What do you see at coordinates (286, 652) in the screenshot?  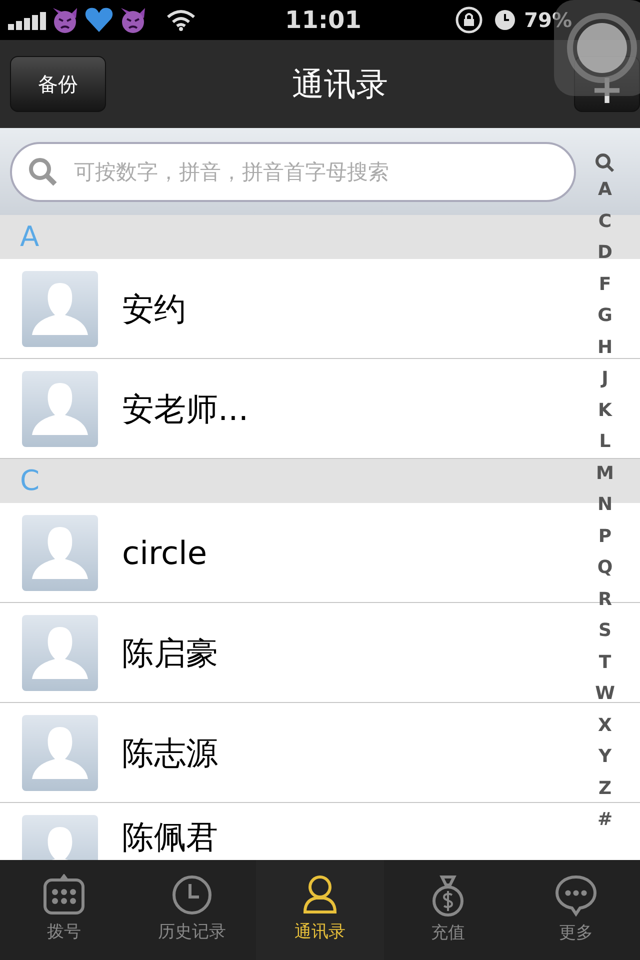 I see `contact-row: 陈启豪` at bounding box center [286, 652].